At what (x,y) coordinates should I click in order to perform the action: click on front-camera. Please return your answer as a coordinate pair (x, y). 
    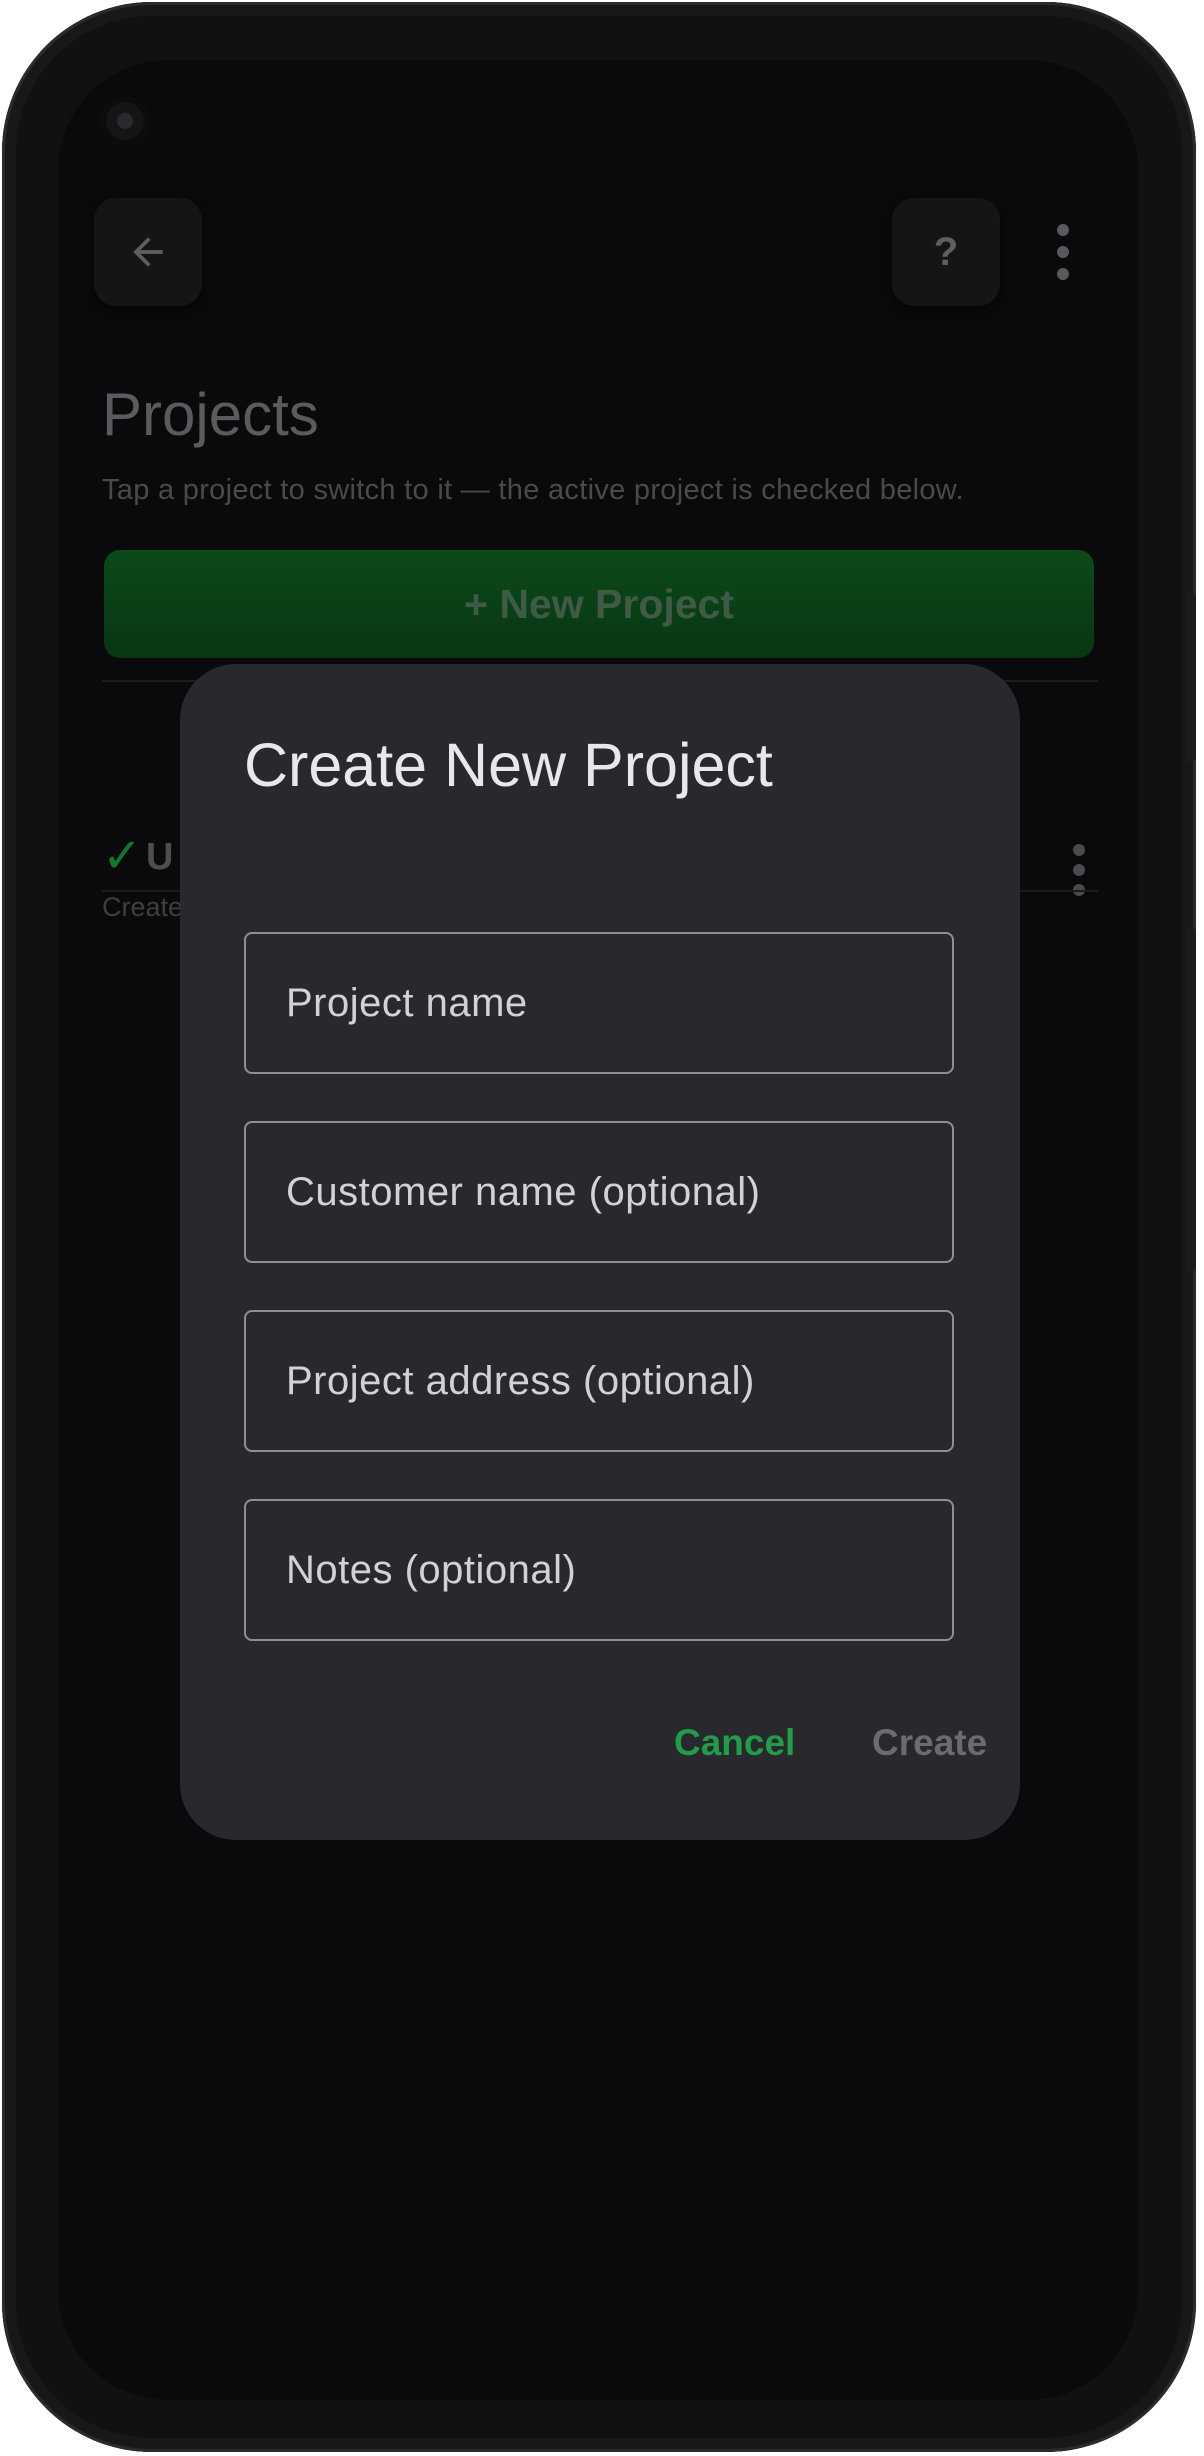
    Looking at the image, I should click on (125, 121).